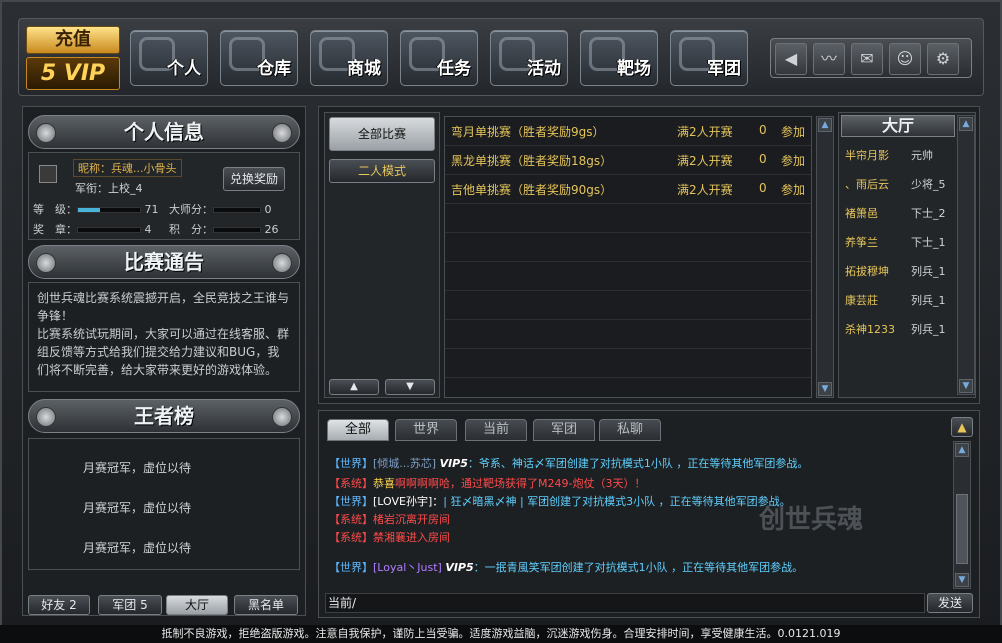  What do you see at coordinates (349, 58) in the screenshot?
I see `nav-shop-button: 商城` at bounding box center [349, 58].